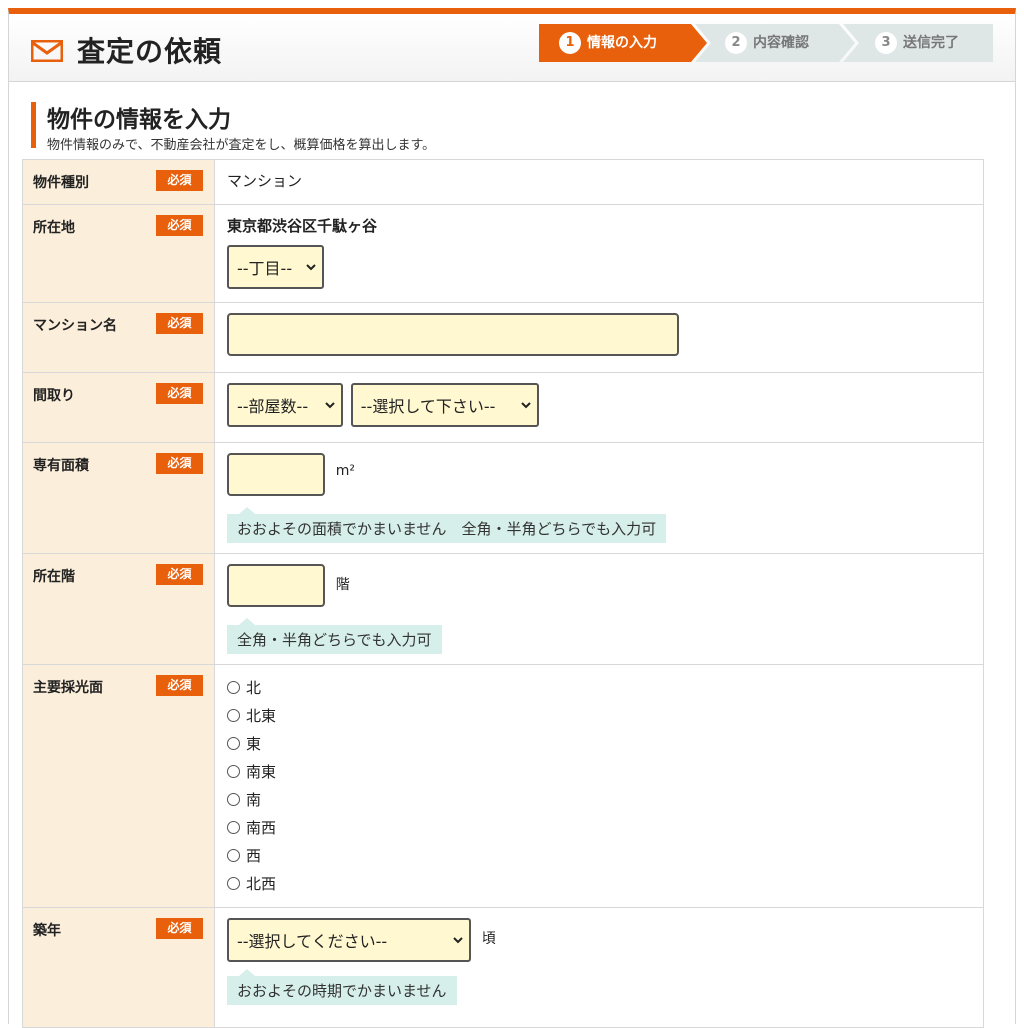 The height and width of the screenshot is (1028, 1024). Describe the element at coordinates (54, 228) in the screenshot. I see `field-label: 所在地` at that location.